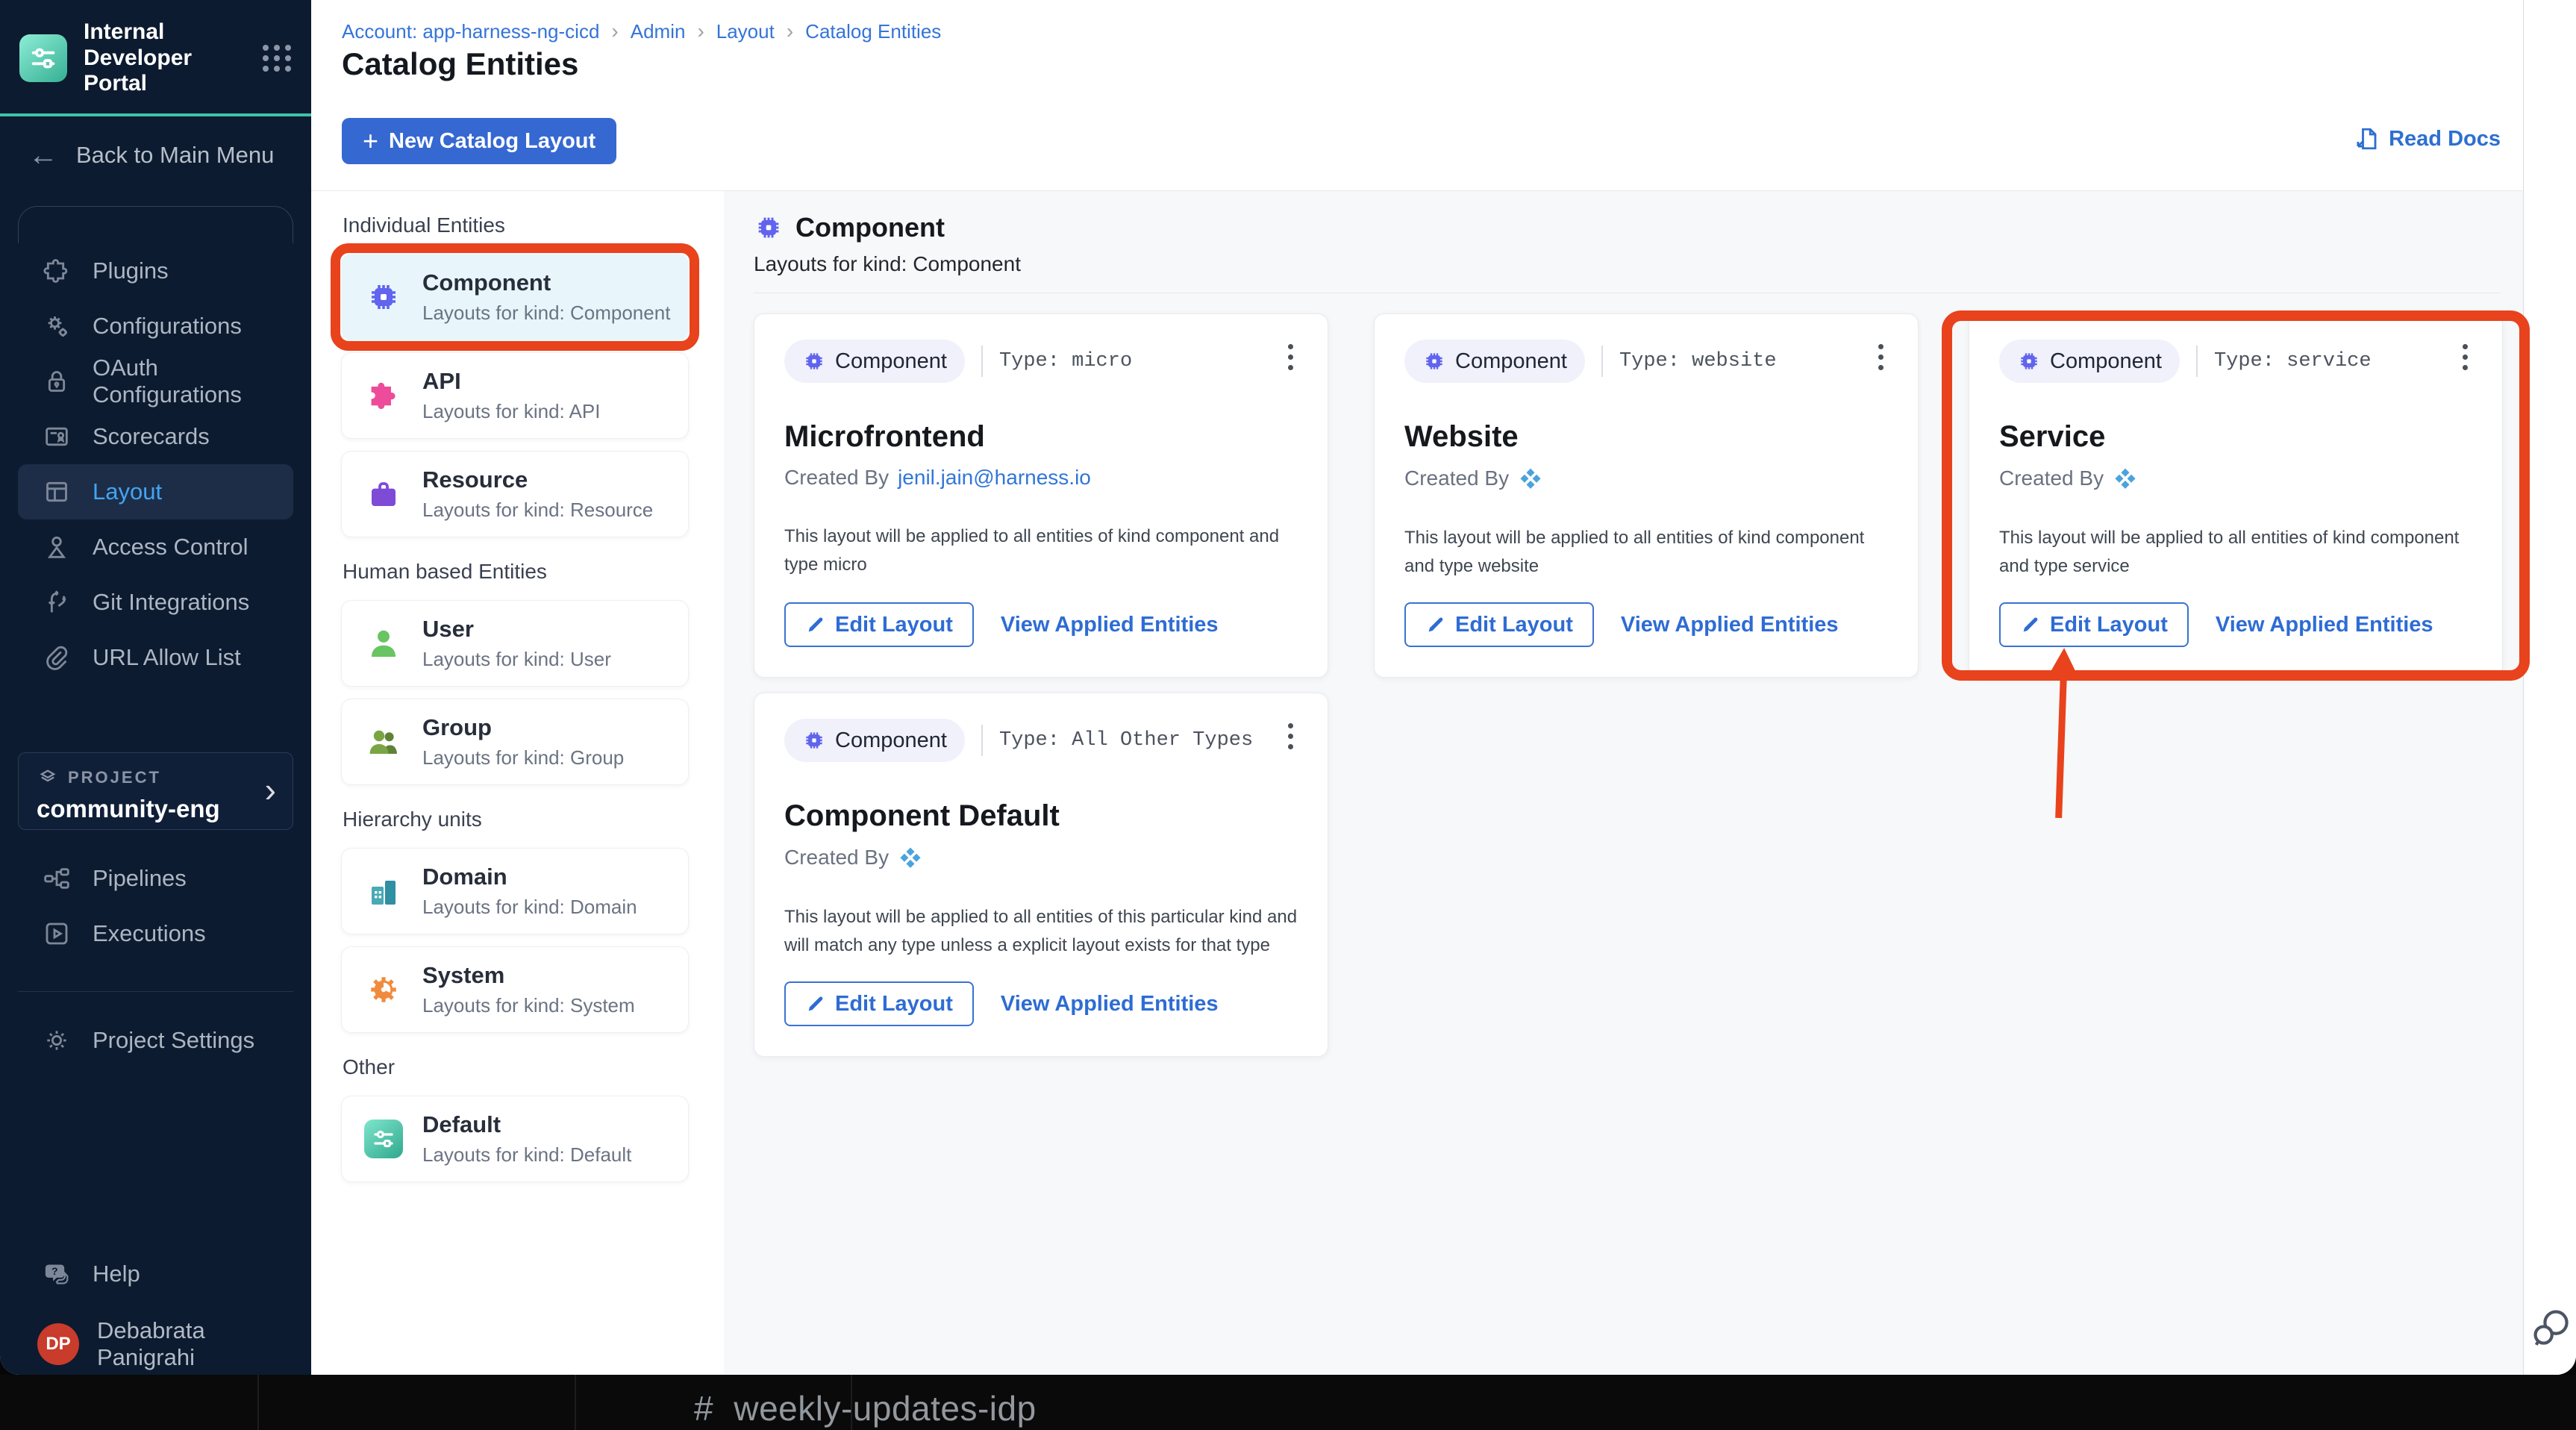 This screenshot has height=1430, width=2576. I want to click on layout-title: Microfrontend, so click(884, 437).